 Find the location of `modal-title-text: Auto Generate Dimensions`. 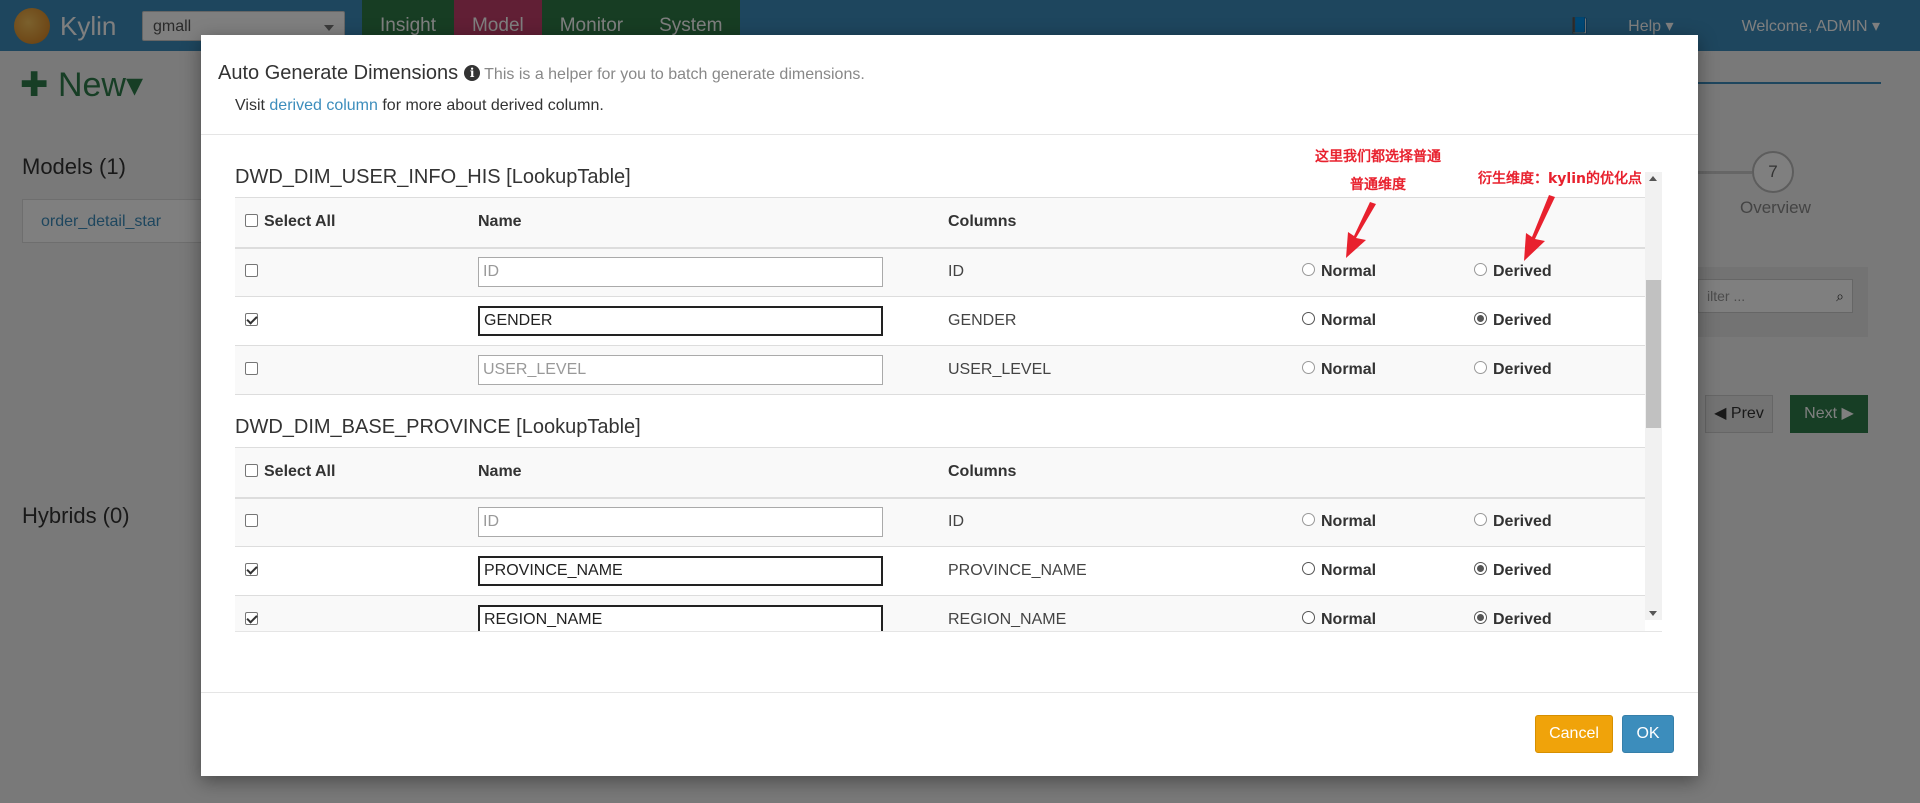

modal-title-text: Auto Generate Dimensions is located at coordinates (338, 73).